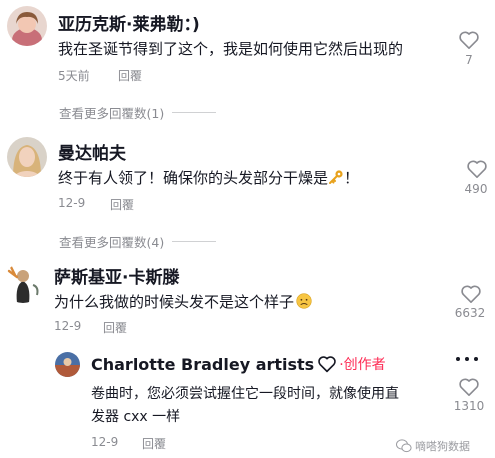 Image resolution: width=495 pixels, height=458 pixels. I want to click on like-count: 6632, so click(470, 313).